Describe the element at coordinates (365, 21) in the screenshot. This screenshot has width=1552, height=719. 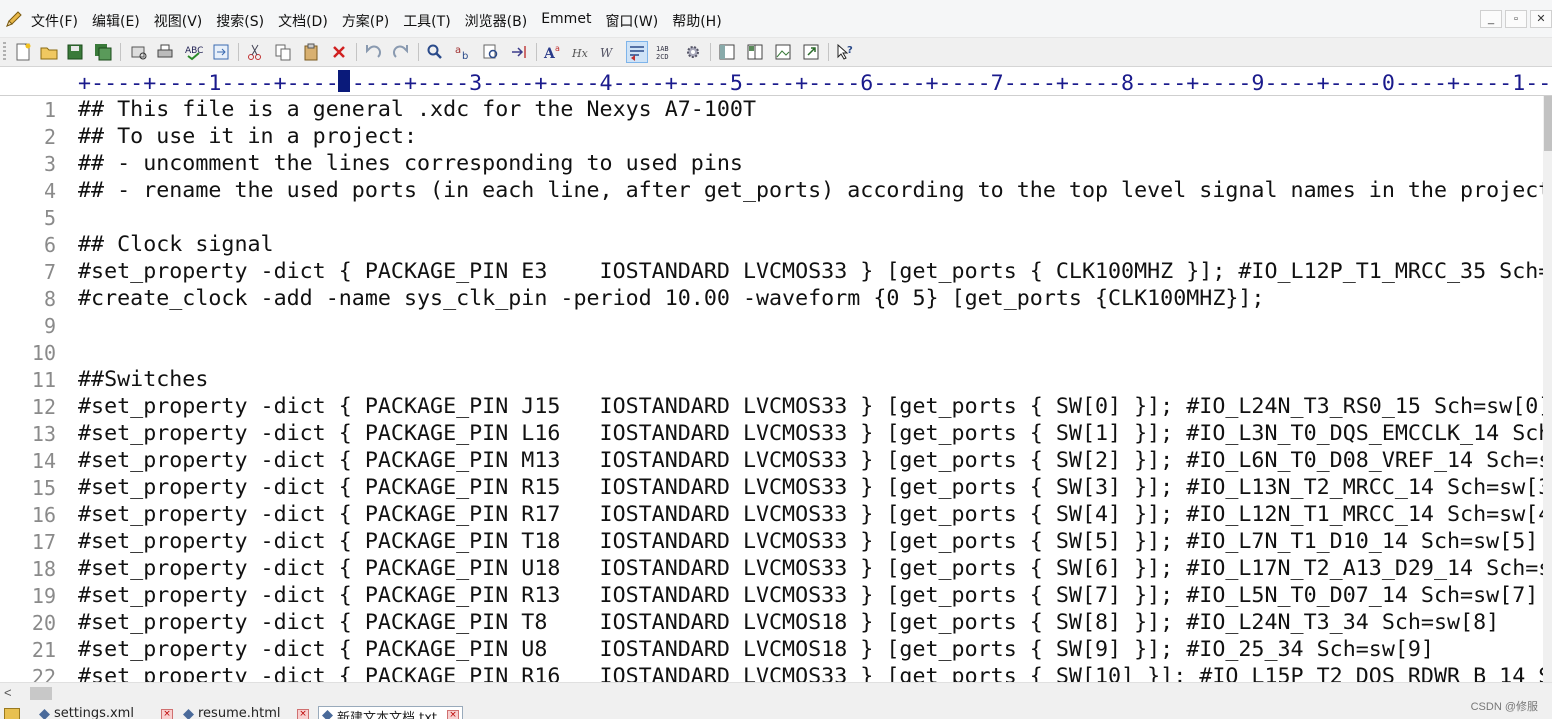
I see `menu-item-5: 方案(P)` at that location.